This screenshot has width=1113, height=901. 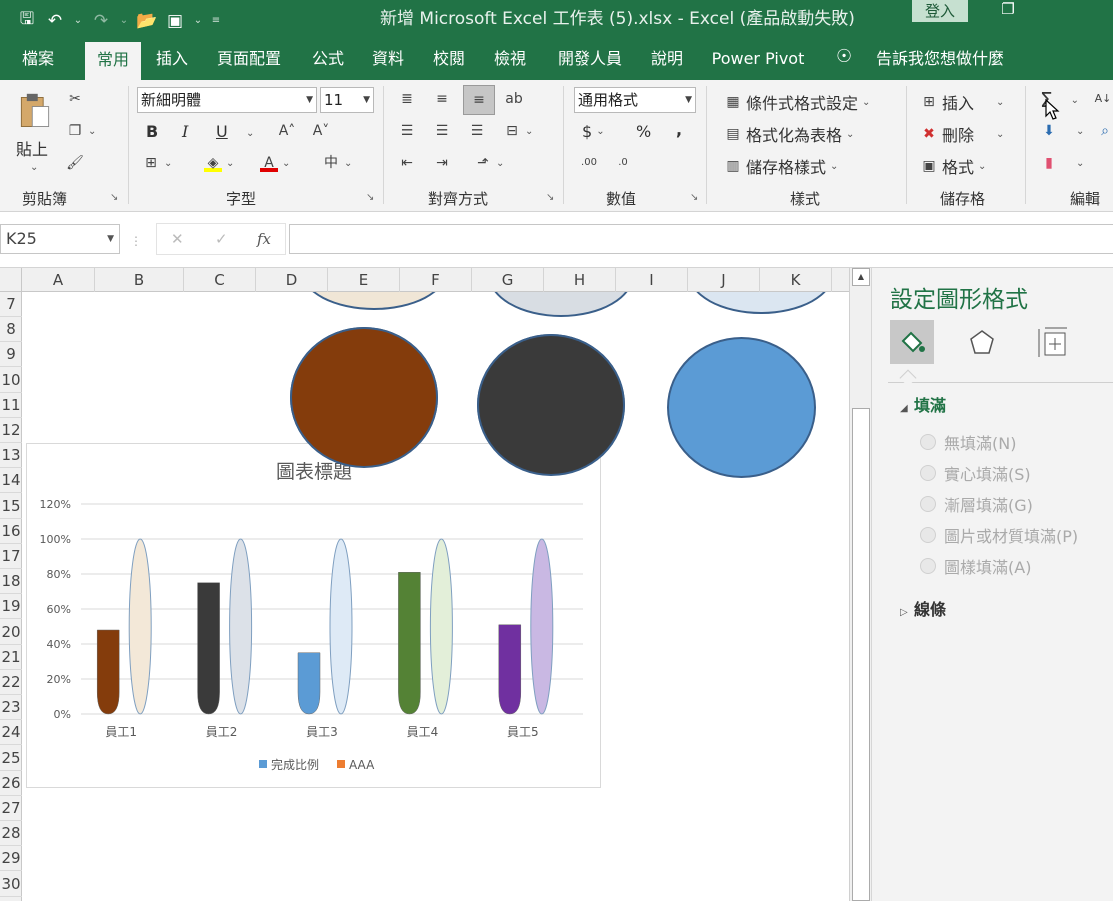 What do you see at coordinates (292, 280) in the screenshot?
I see `column-header: D` at bounding box center [292, 280].